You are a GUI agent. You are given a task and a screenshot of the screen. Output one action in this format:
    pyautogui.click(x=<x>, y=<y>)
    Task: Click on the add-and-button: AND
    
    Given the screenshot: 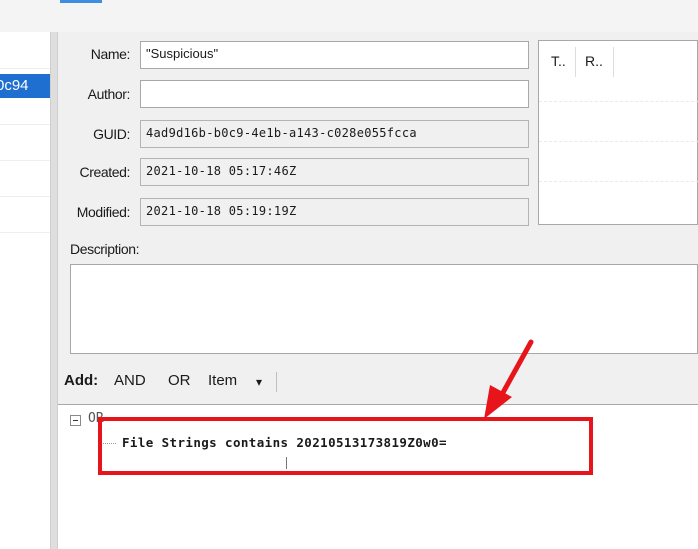 What is the action you would take?
    pyautogui.click(x=130, y=380)
    